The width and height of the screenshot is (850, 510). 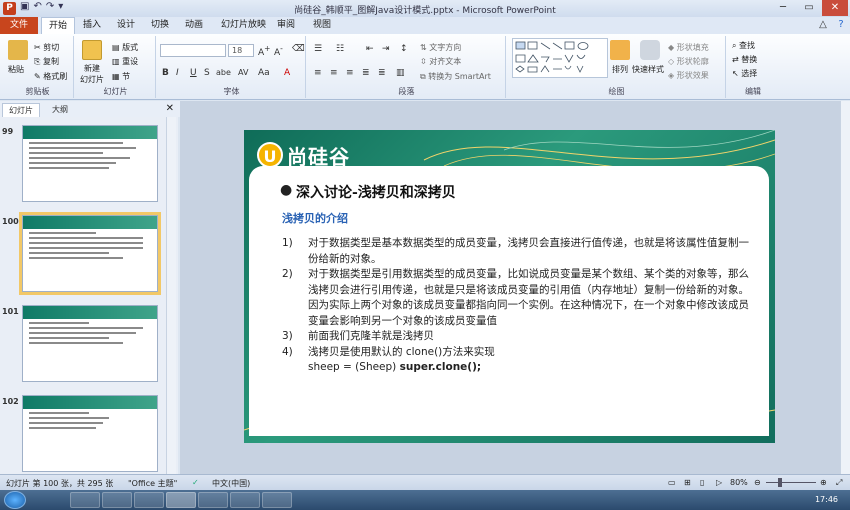 What do you see at coordinates (243, 72) in the screenshot?
I see `char-spacing-button: AV` at bounding box center [243, 72].